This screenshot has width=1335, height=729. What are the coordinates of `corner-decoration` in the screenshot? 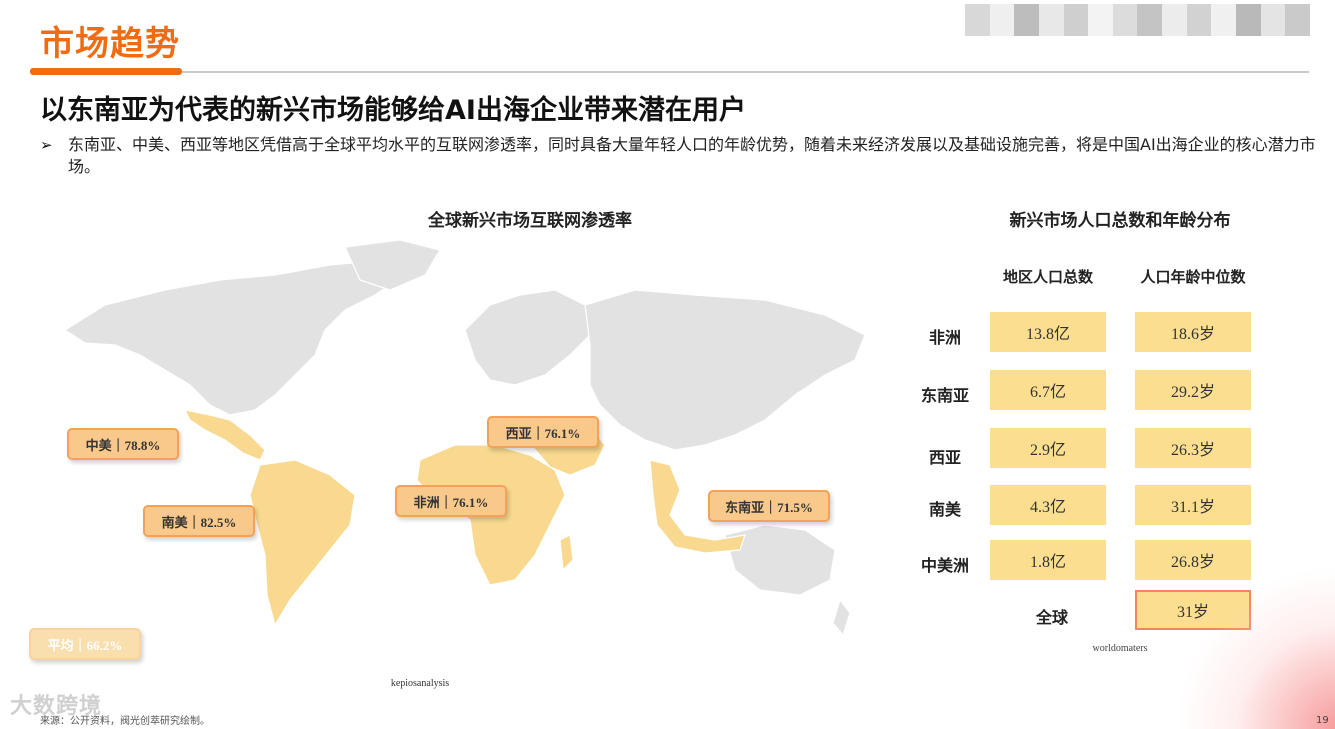 It's located at (1257, 644).